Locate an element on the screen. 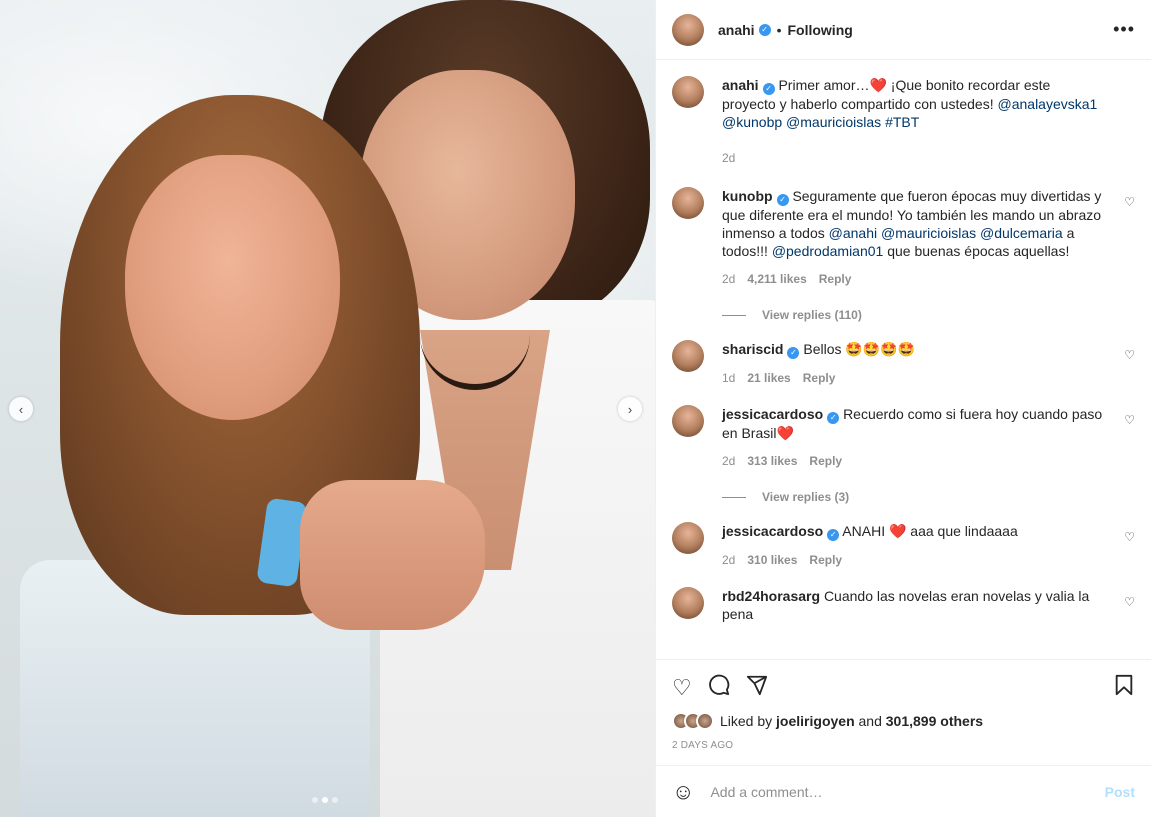 The height and width of the screenshot is (817, 1151). chevron-left-icon: ‹ is located at coordinates (21, 409).